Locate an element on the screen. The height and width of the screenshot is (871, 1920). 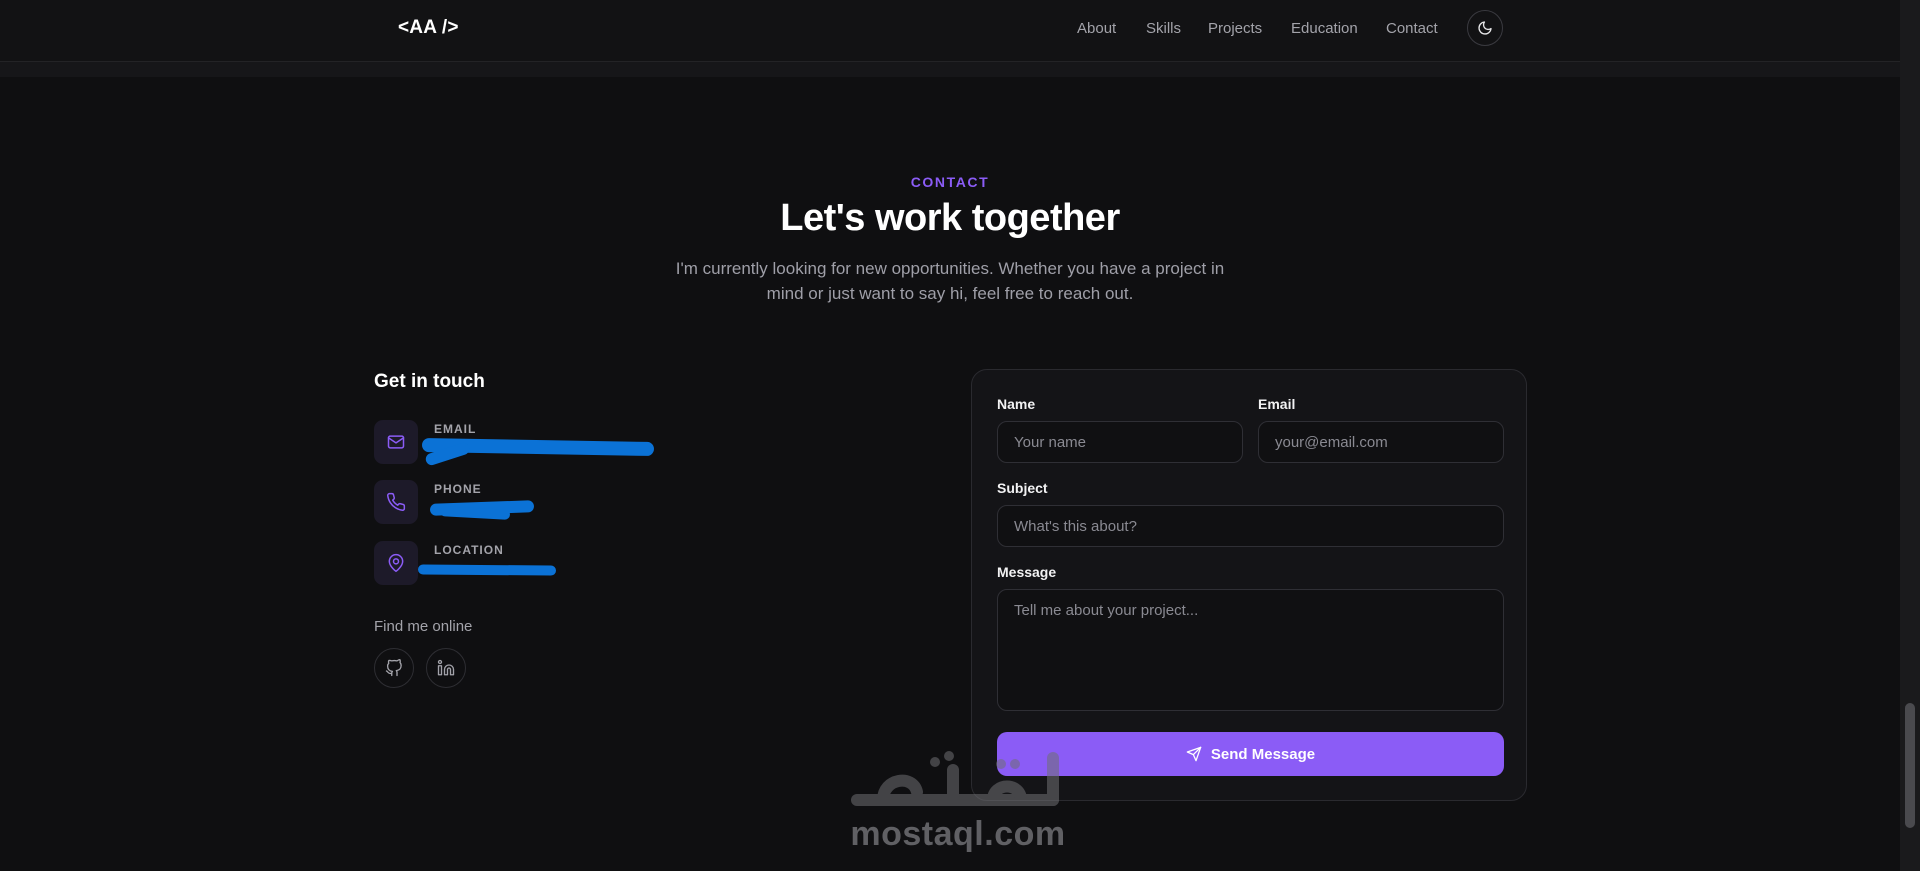
linkedin-icon is located at coordinates (446, 667).